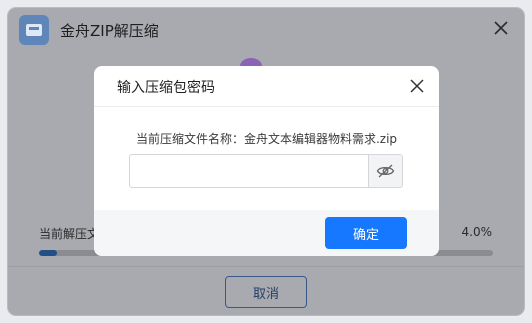 The height and width of the screenshot is (323, 532). Describe the element at coordinates (266, 292) in the screenshot. I see `cancel-button: 取消` at that location.